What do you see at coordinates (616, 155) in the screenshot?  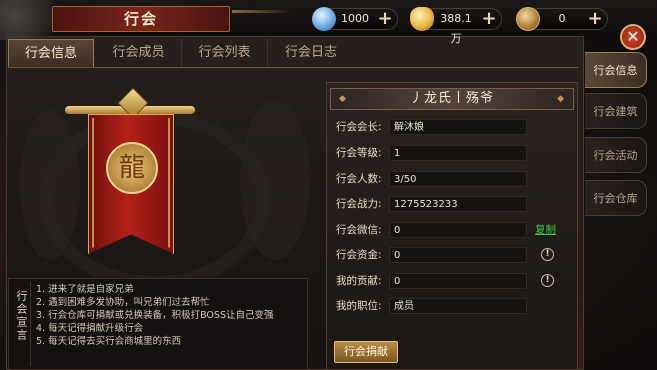 I see `side-tab-guild-activity: 行会活动` at bounding box center [616, 155].